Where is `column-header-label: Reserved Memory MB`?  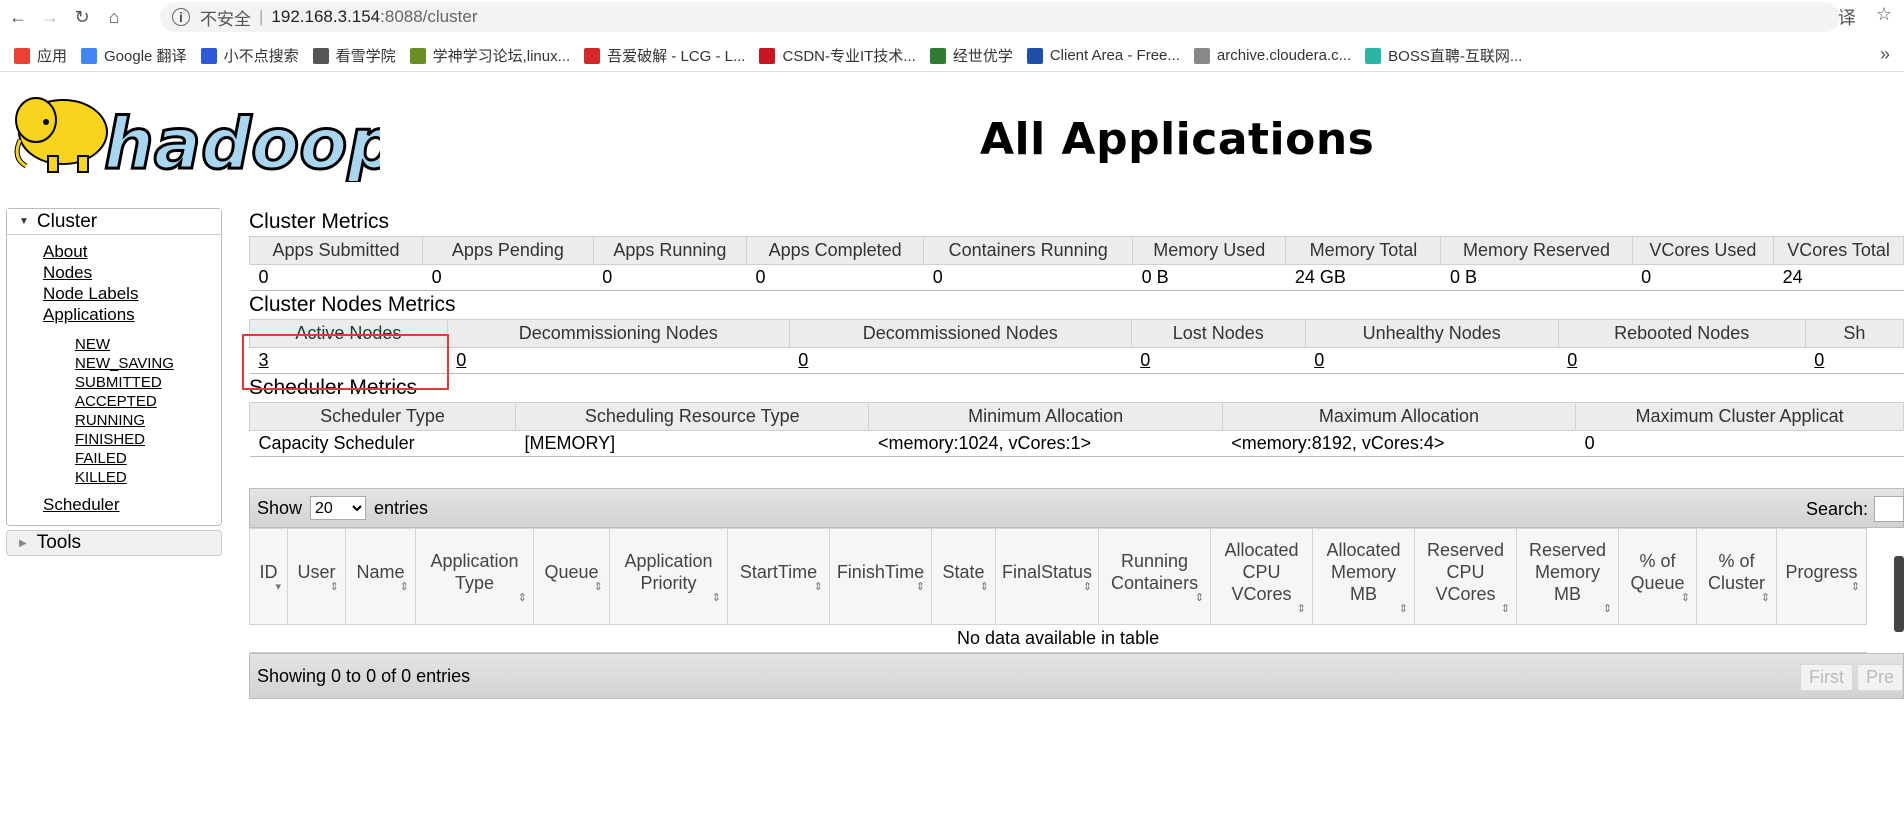
column-header-label: Reserved Memory MB is located at coordinates (1568, 571).